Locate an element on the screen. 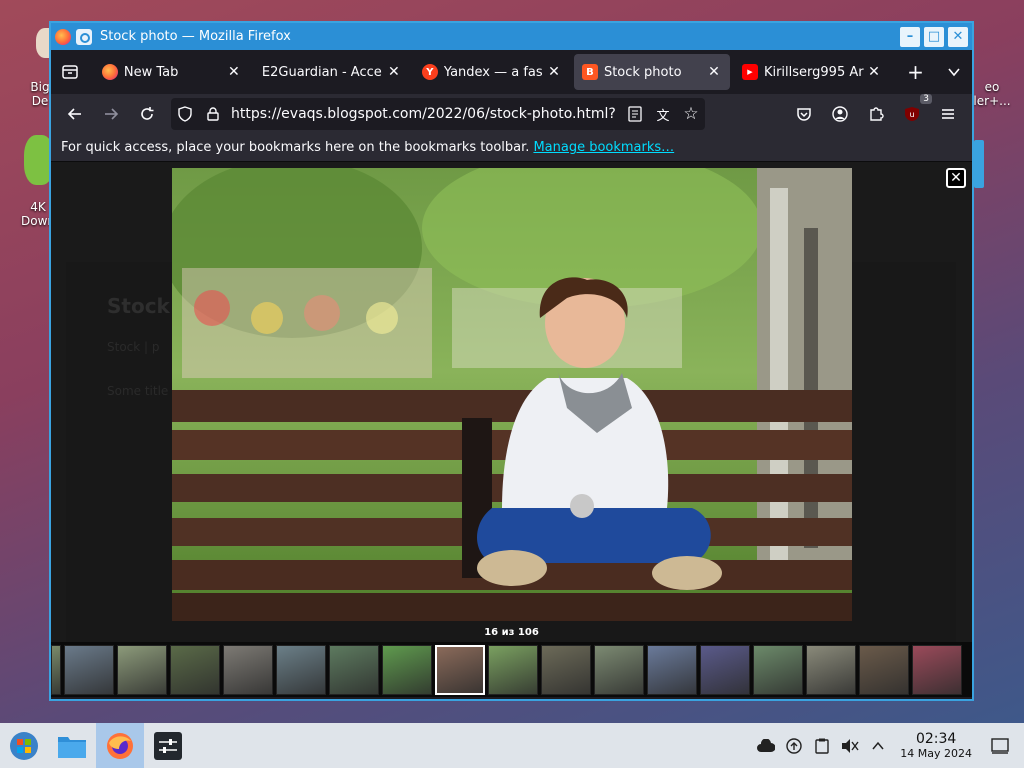 This screenshot has height=768, width=1024. arrow-left-icon is located at coordinates (74, 114).